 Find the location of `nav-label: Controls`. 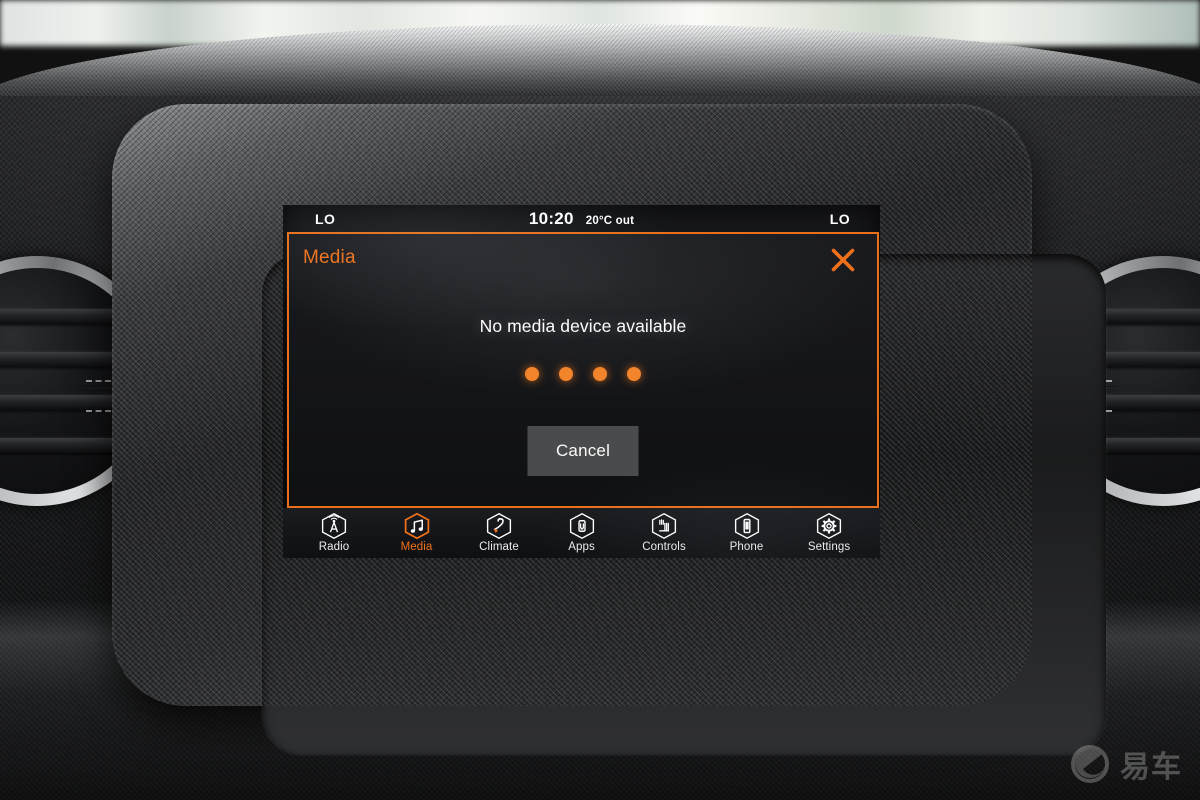

nav-label: Controls is located at coordinates (664, 547).